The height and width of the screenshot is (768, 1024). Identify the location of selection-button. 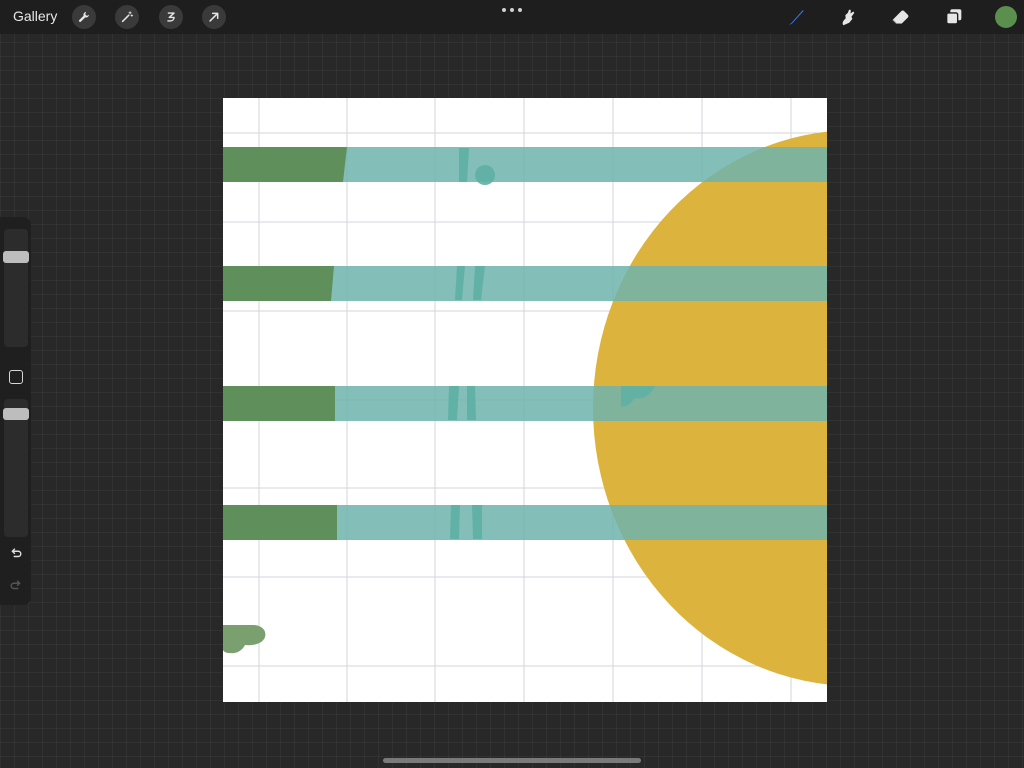
(171, 17).